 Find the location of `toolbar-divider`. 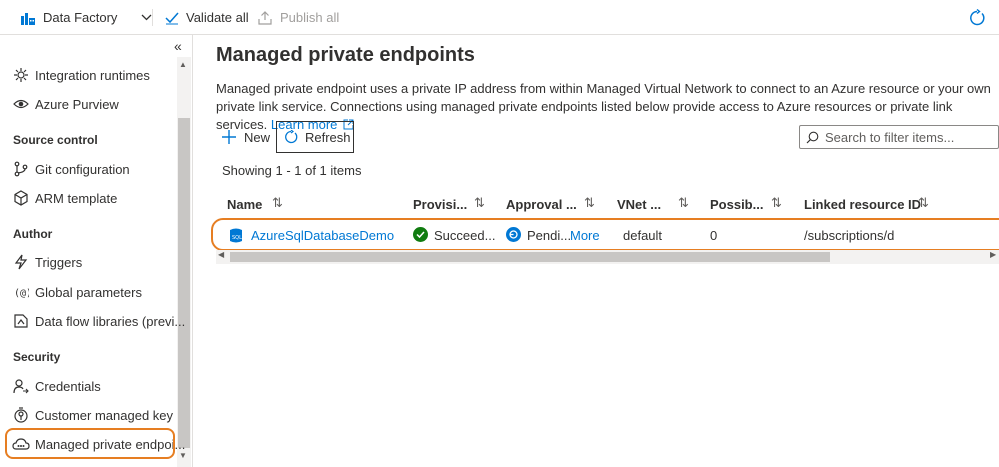

toolbar-divider is located at coordinates (152, 17).